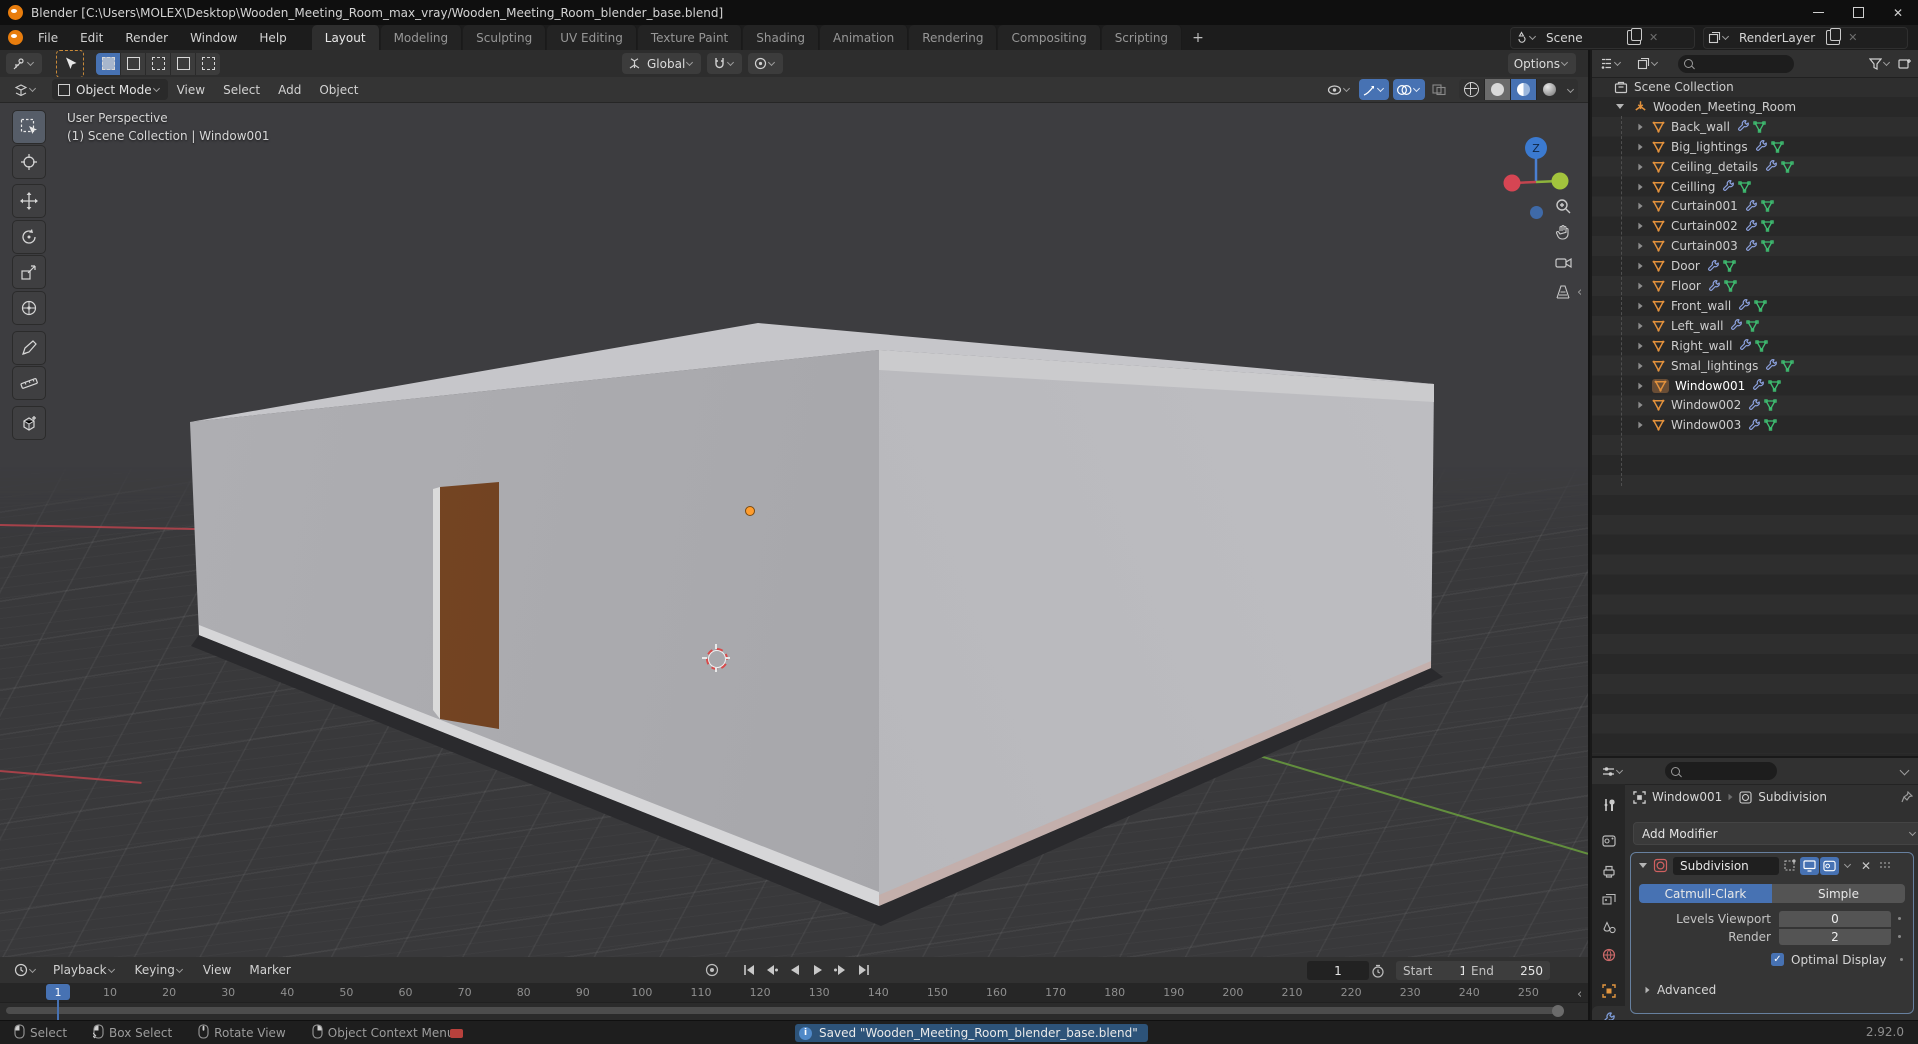 This screenshot has width=1918, height=1044. What do you see at coordinates (272, 37) in the screenshot?
I see `menu-help: Help` at bounding box center [272, 37].